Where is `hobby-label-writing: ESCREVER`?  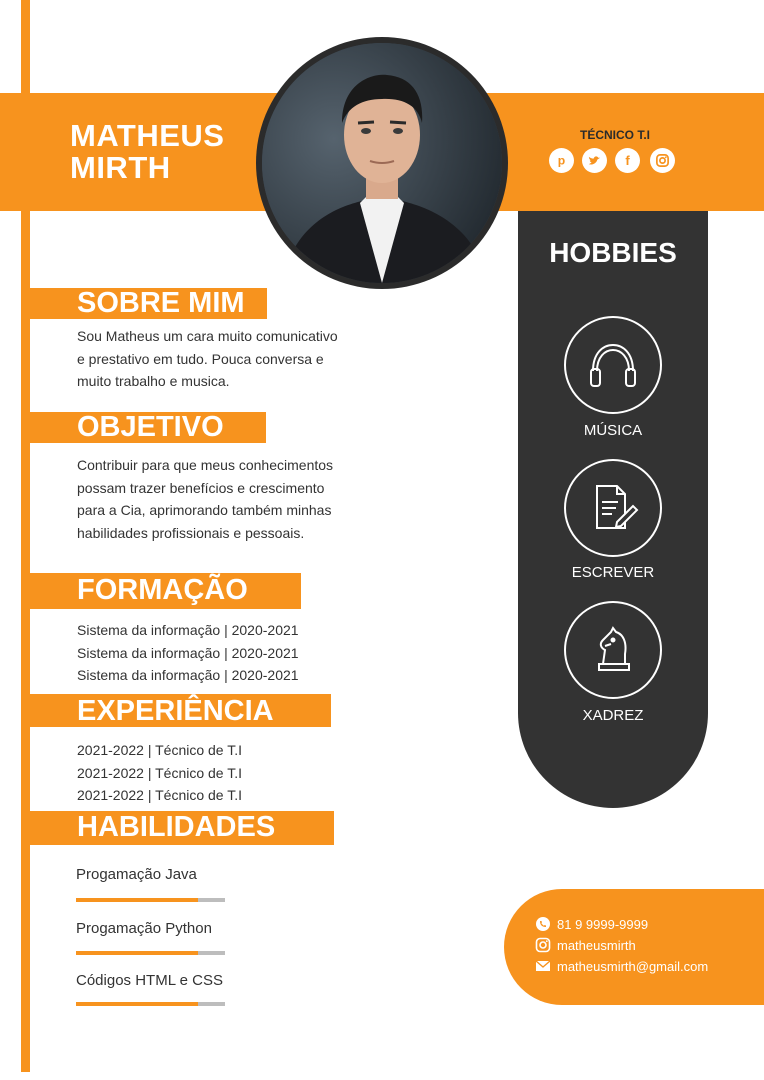 hobby-label-writing: ESCREVER is located at coordinates (613, 572).